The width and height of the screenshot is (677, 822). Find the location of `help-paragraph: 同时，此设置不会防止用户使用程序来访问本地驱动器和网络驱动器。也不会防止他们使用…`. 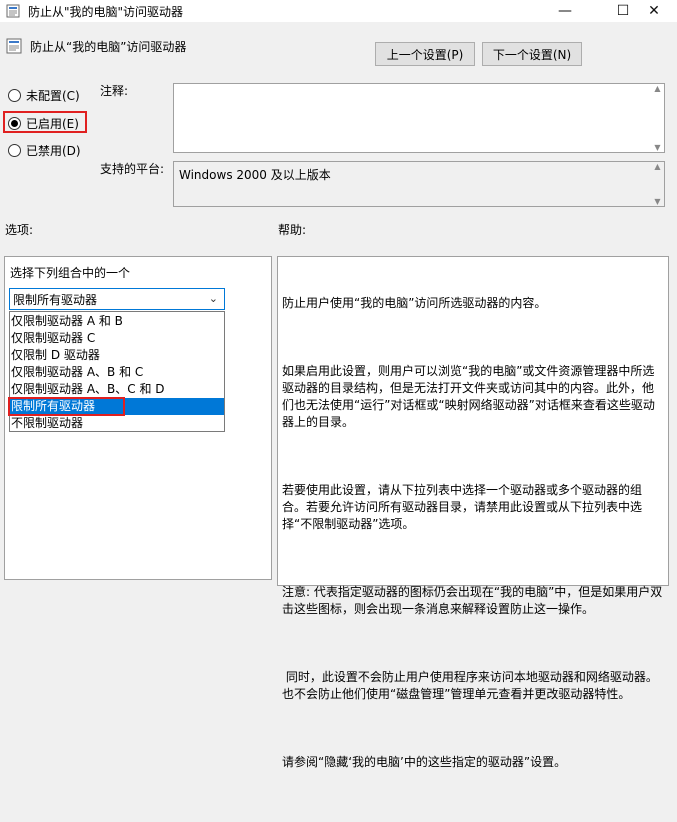

help-paragraph: 同时，此设置不会防止用户使用程序来访问本地驱动器和网络驱动器。也不会防止他们使用… is located at coordinates (470, 685).